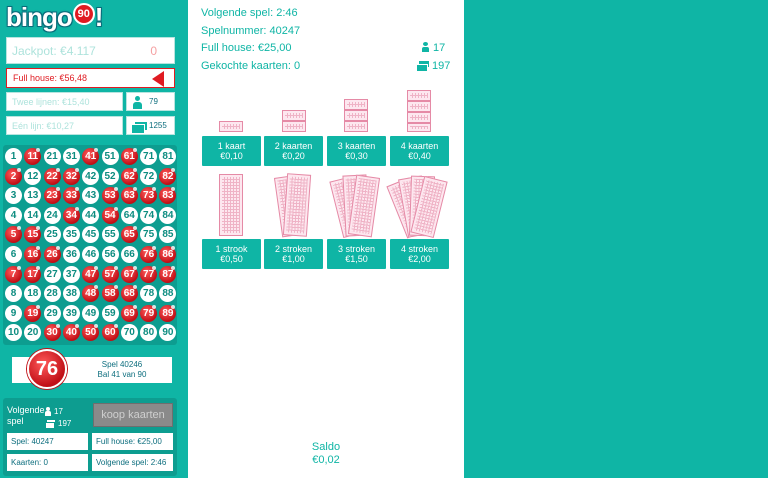 The height and width of the screenshot is (478, 768). I want to click on option-2-strips-button: 2 stroken €1,00, so click(293, 254).